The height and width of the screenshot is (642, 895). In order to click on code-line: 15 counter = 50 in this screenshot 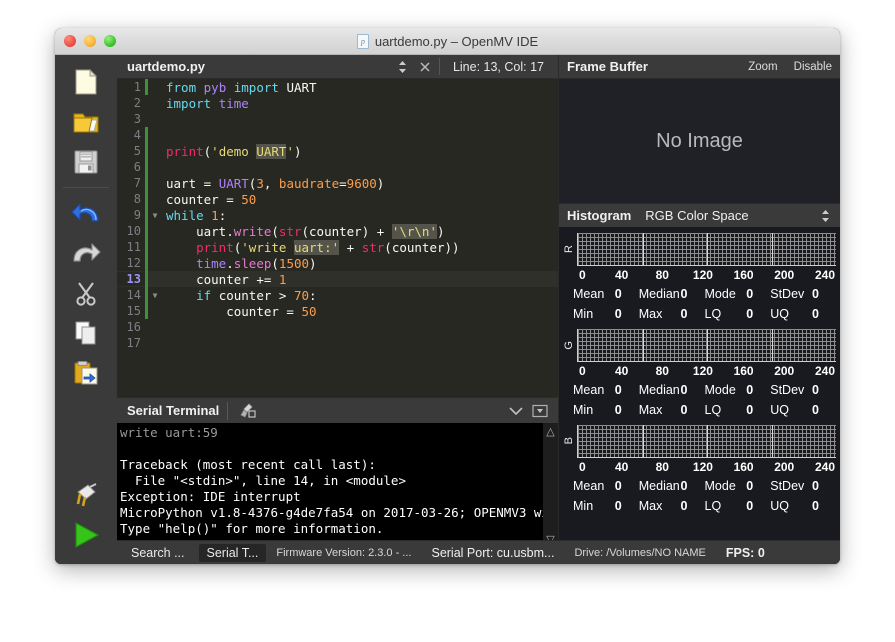, I will do `click(337, 311)`.